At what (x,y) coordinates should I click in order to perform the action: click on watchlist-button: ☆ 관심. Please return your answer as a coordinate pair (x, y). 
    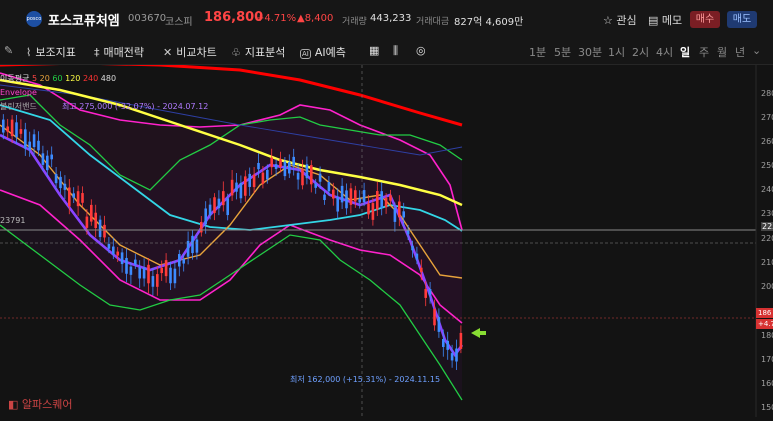
    Looking at the image, I should click on (620, 20).